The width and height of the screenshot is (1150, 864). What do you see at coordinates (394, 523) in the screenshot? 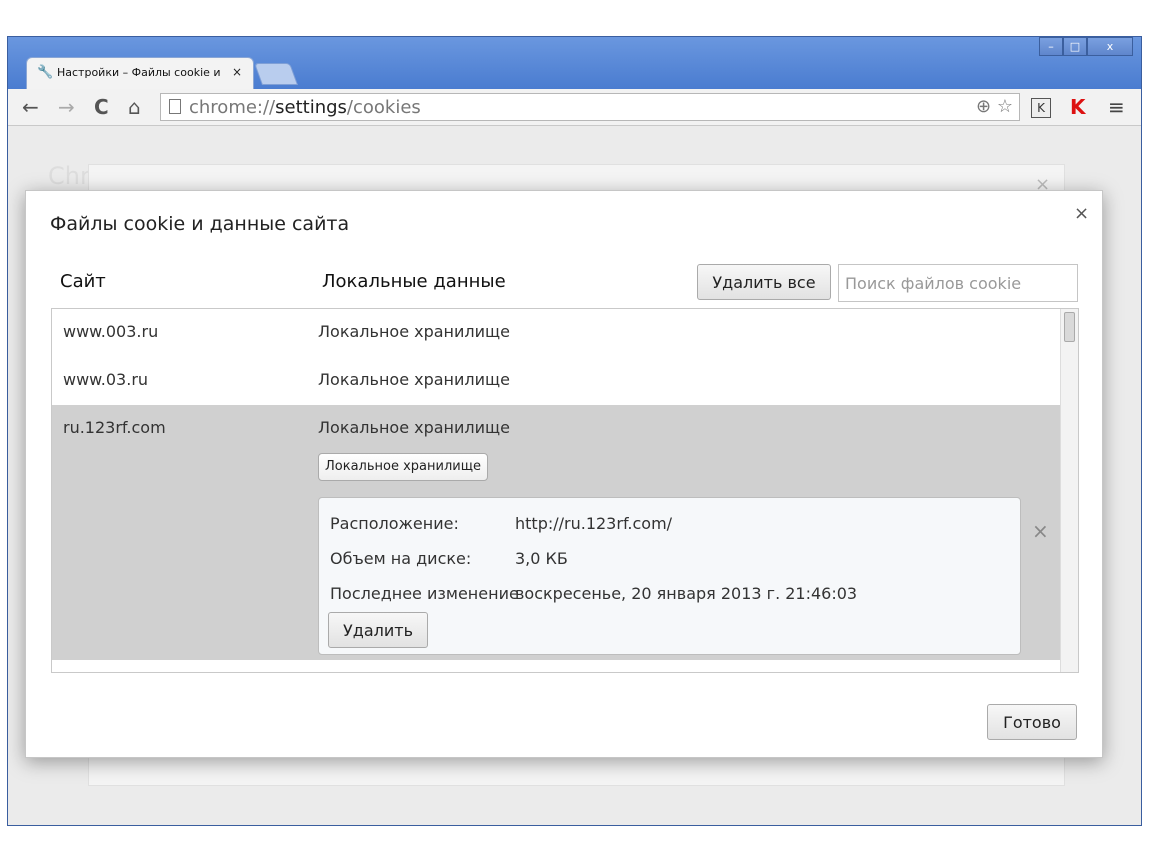
I see `location-label: Расположение:` at bounding box center [394, 523].